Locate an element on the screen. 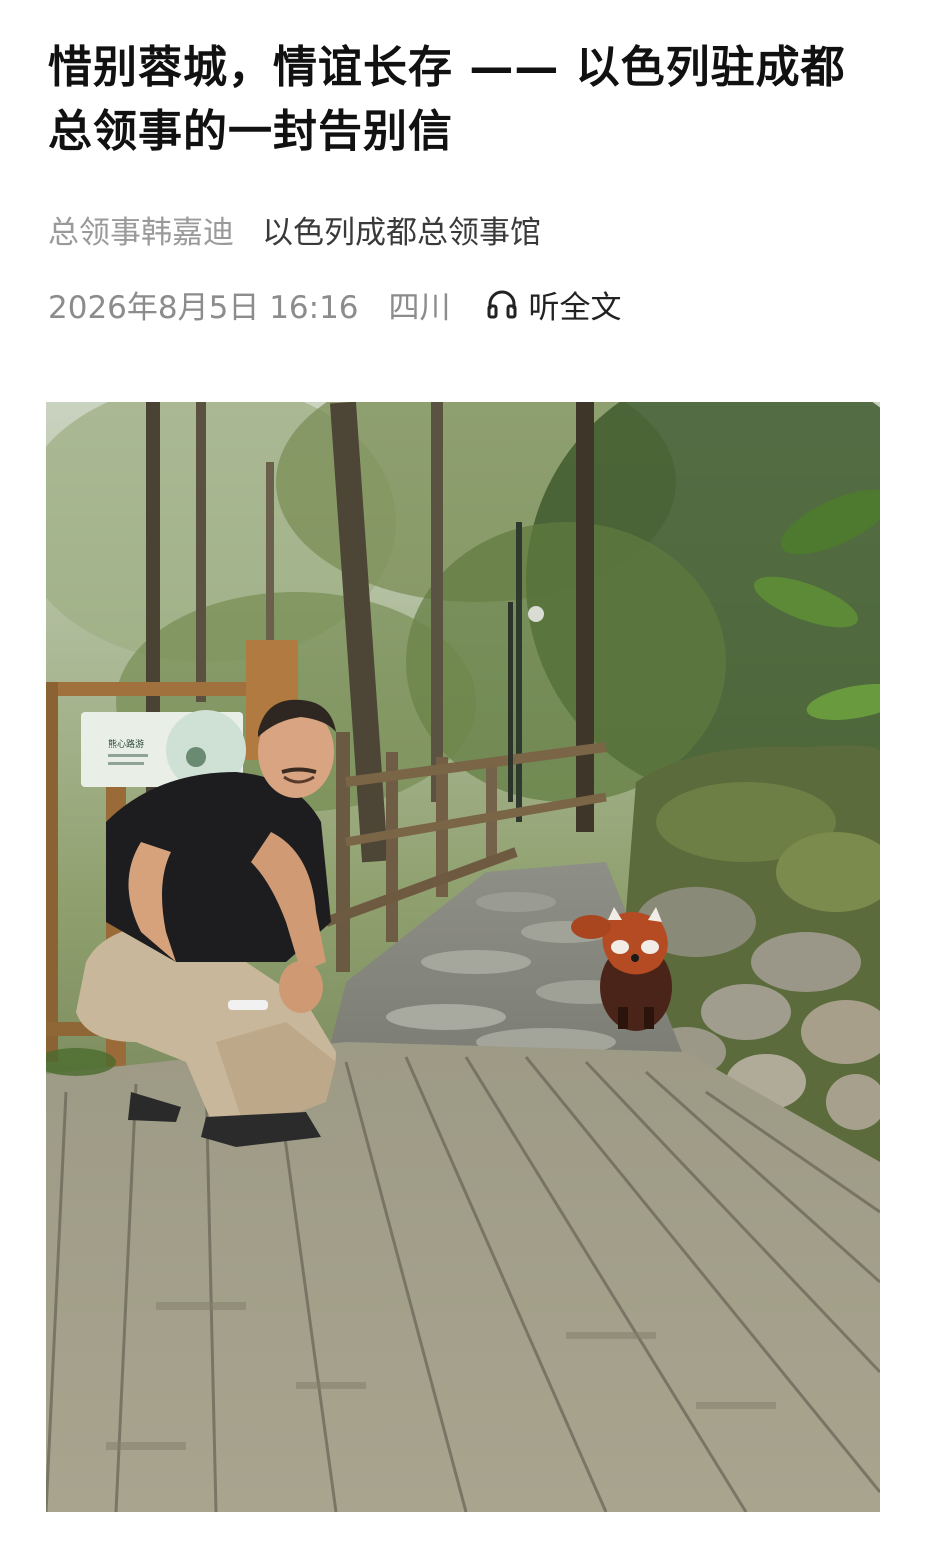  organization-name: 以色列成都总领事馆 is located at coordinates (401, 233).